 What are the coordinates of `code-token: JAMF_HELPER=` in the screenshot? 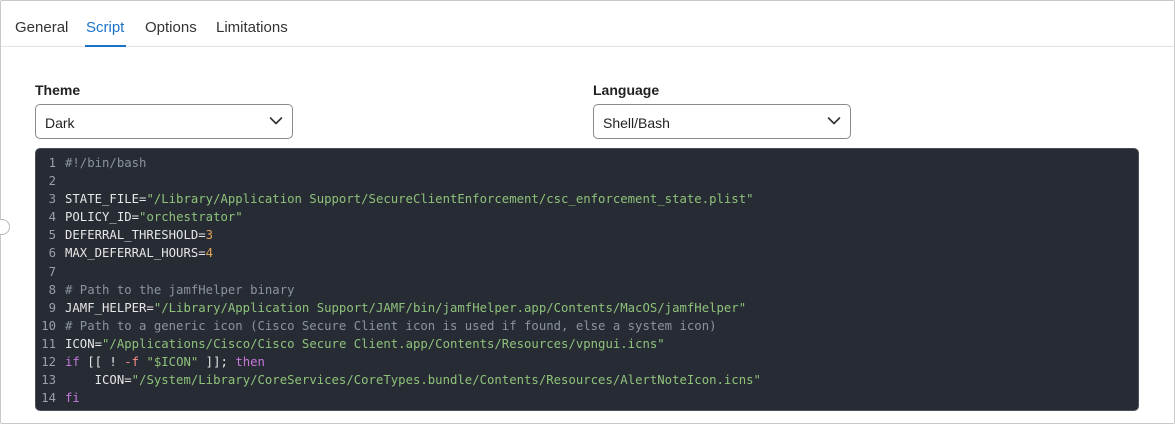 It's located at (109, 307).